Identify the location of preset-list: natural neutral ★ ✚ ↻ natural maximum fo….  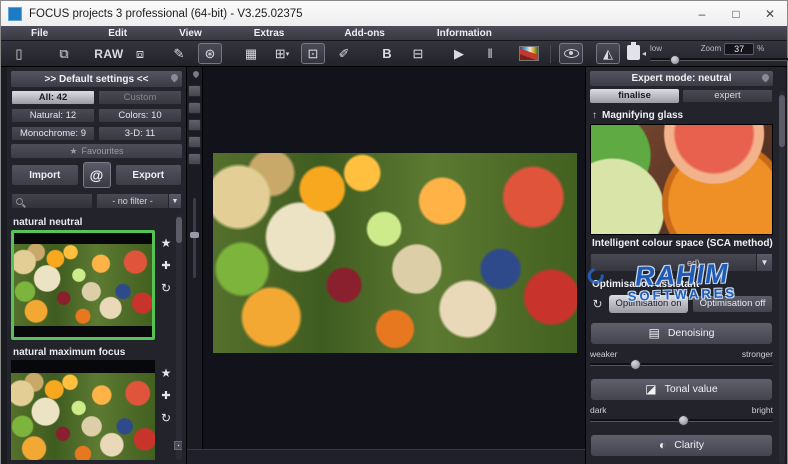
(96, 337).